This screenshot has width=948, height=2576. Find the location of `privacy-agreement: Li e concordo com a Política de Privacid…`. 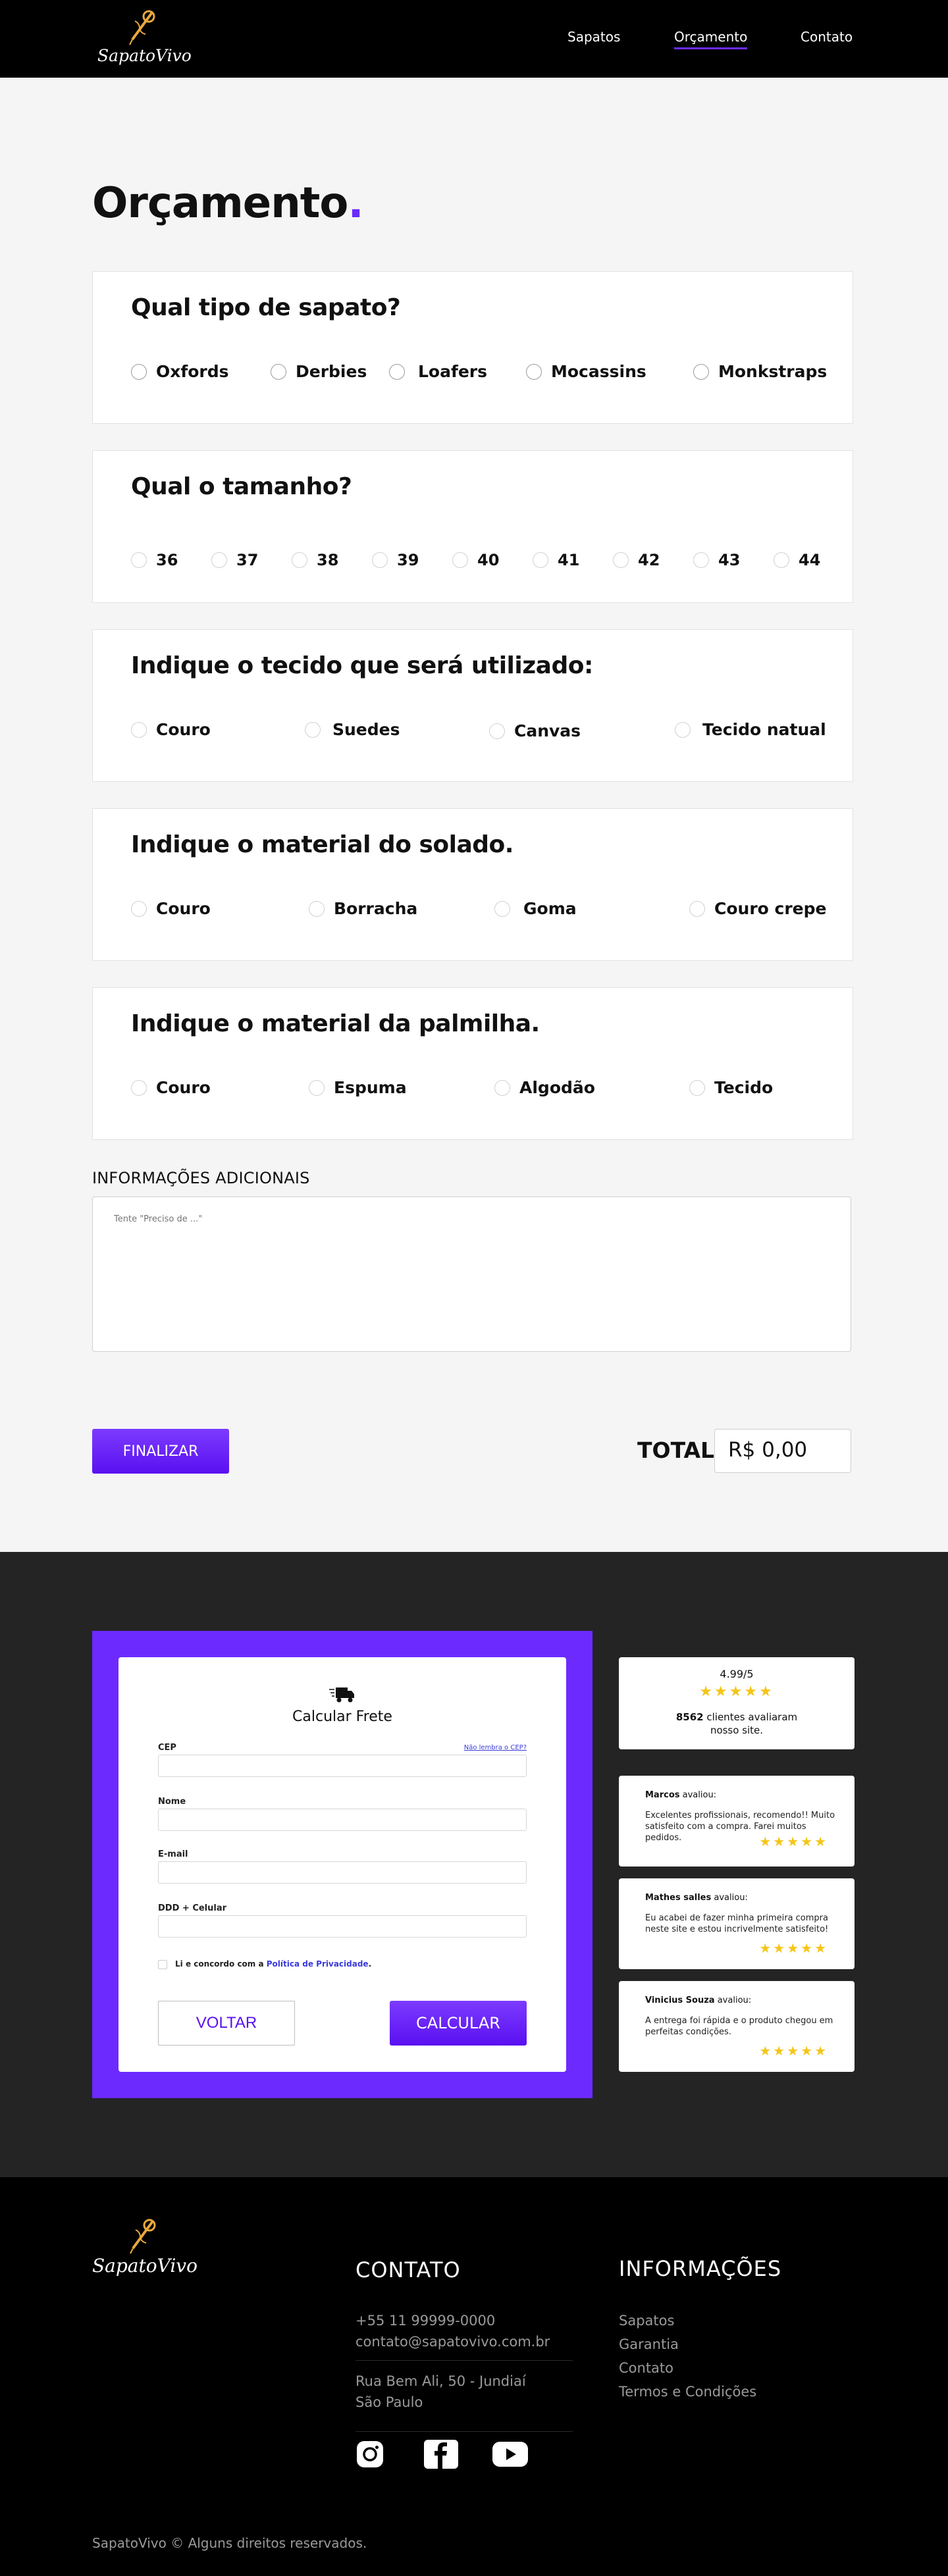

privacy-agreement: Li e concordo com a Política de Privacid… is located at coordinates (273, 1964).